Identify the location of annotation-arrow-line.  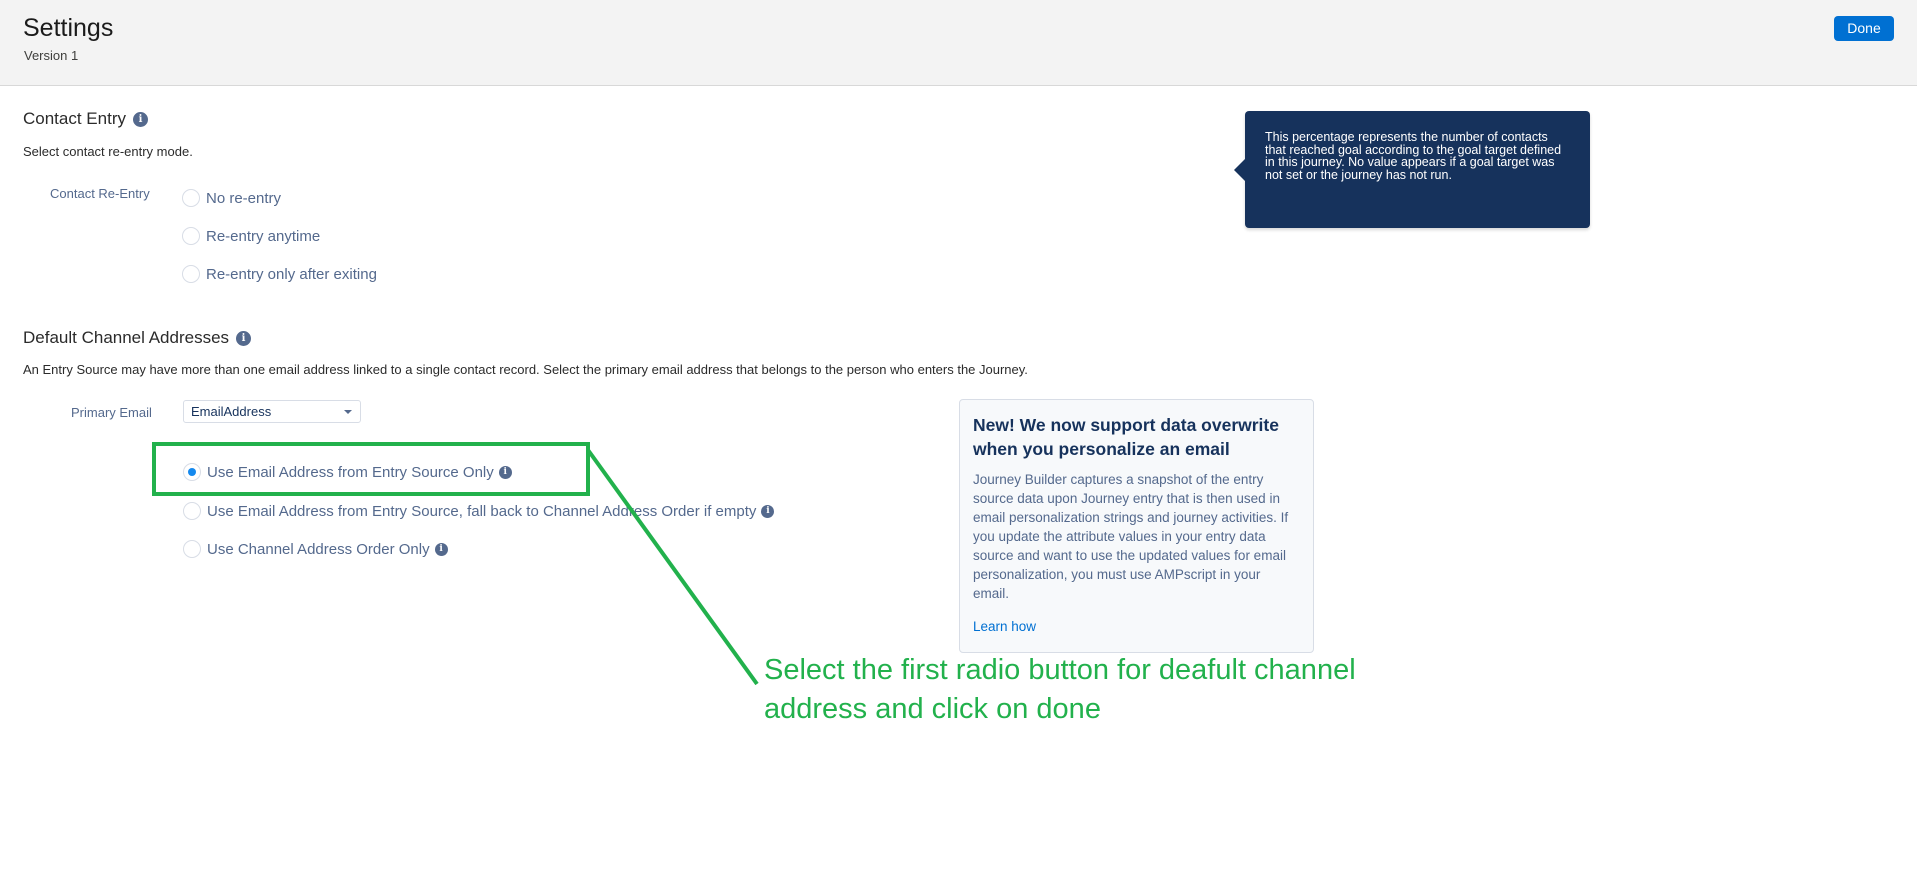
(672, 567).